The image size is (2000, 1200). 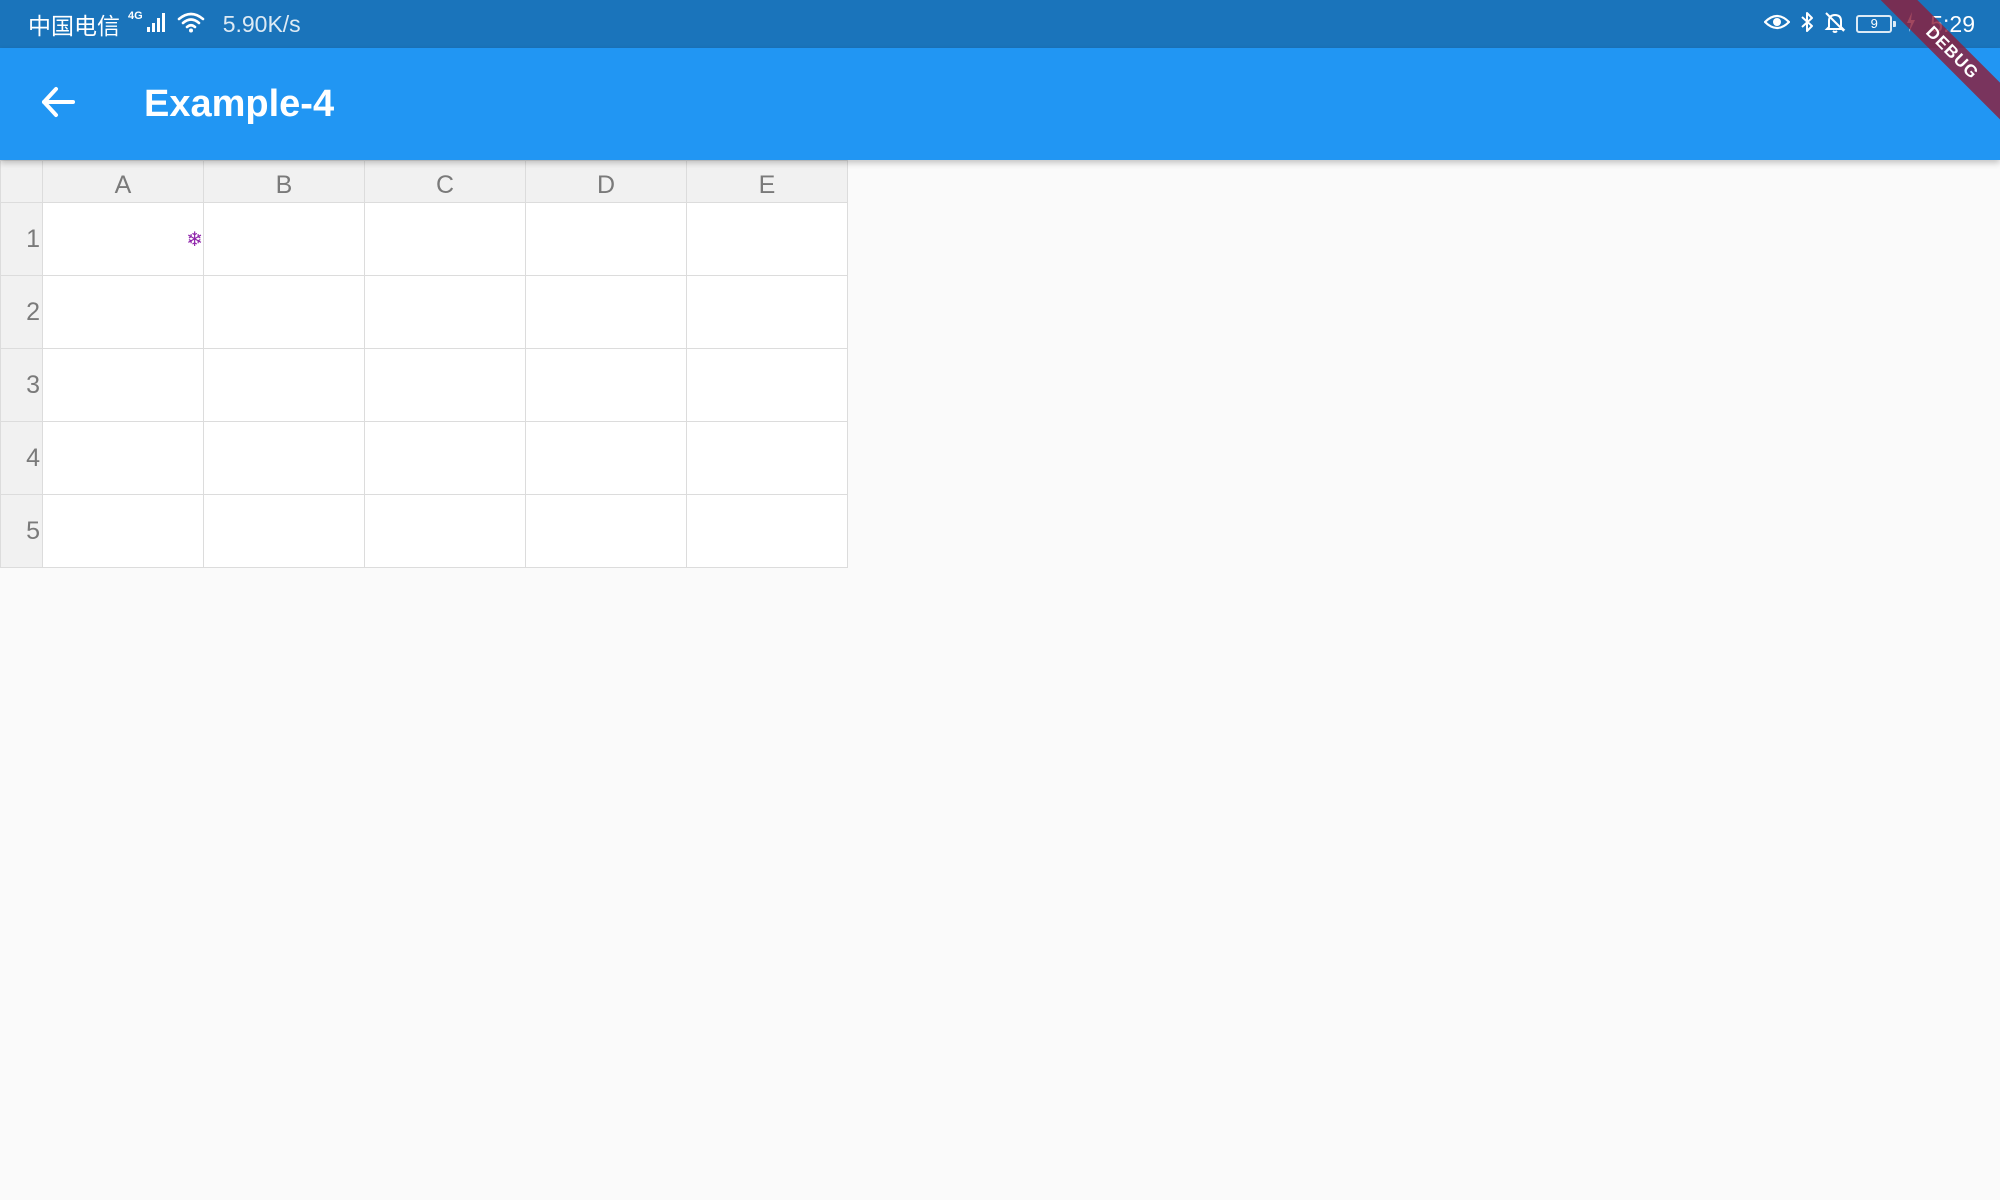 I want to click on corner-cell, so click(x=21, y=181).